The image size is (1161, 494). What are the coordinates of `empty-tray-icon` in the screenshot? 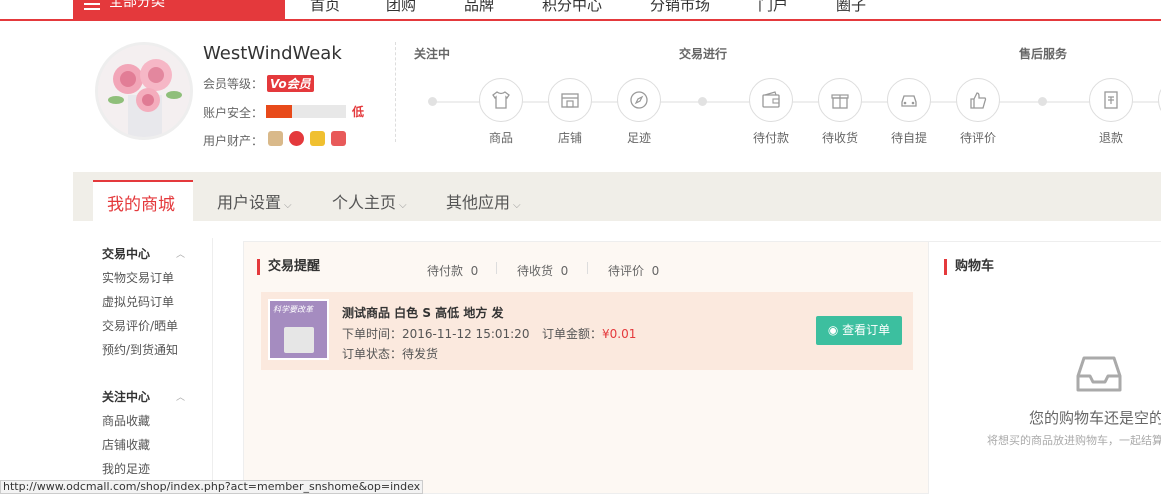 It's located at (1099, 374).